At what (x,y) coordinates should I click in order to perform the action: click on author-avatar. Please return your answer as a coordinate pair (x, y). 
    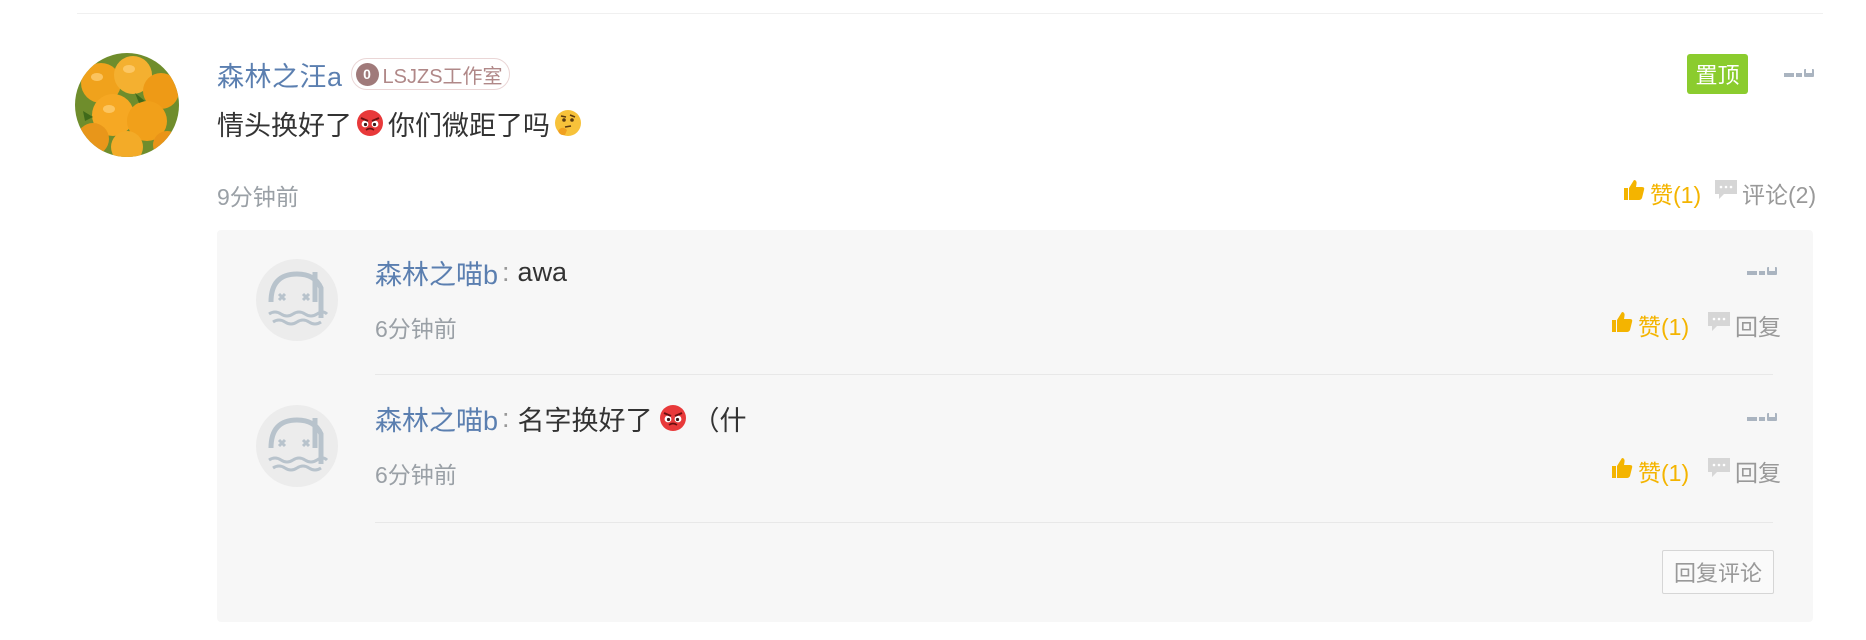
    Looking at the image, I should click on (127, 105).